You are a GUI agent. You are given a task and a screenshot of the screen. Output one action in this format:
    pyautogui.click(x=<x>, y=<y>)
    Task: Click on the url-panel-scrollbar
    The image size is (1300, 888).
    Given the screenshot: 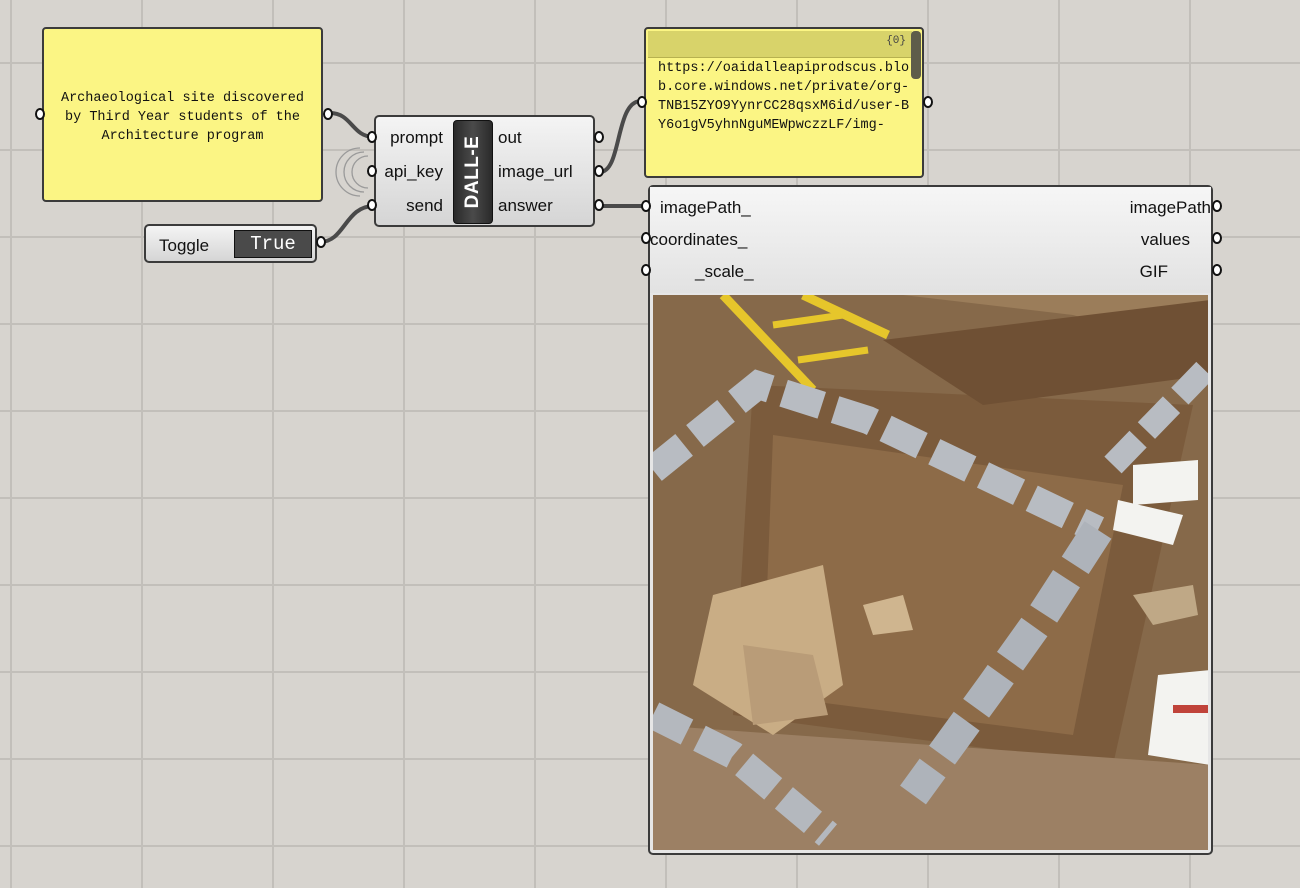 What is the action you would take?
    pyautogui.click(x=916, y=55)
    